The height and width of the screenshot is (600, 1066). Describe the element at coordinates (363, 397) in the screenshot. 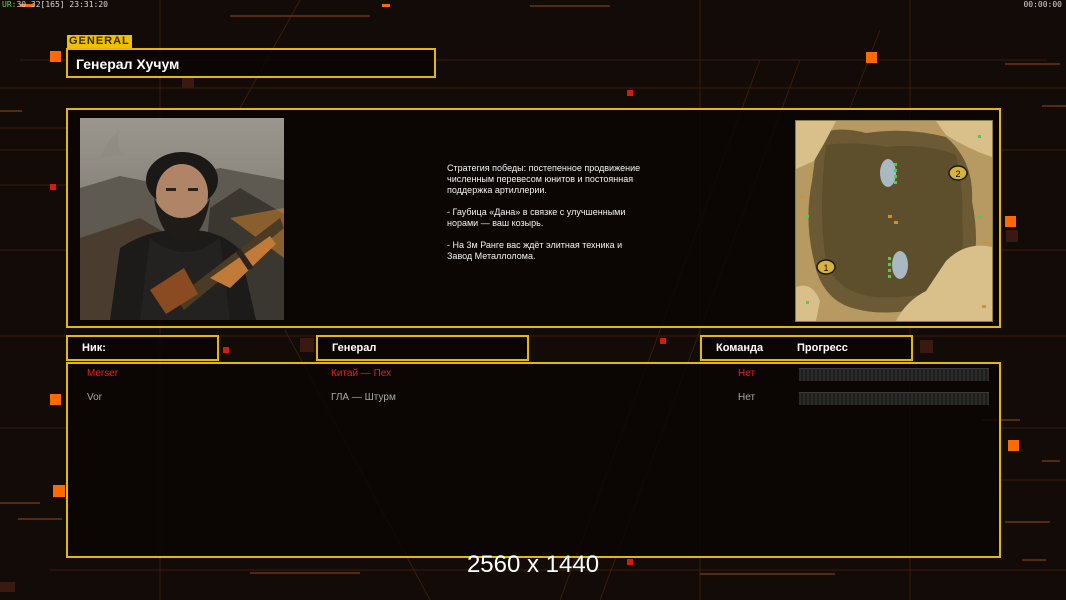

I see `player-general: ГЛА — Штурм` at that location.